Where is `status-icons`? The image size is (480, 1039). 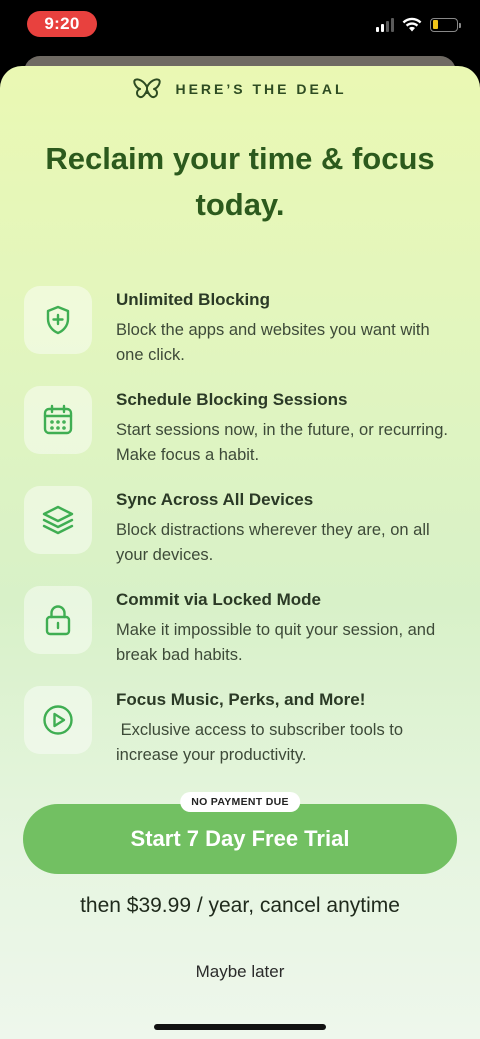 status-icons is located at coordinates (418, 24).